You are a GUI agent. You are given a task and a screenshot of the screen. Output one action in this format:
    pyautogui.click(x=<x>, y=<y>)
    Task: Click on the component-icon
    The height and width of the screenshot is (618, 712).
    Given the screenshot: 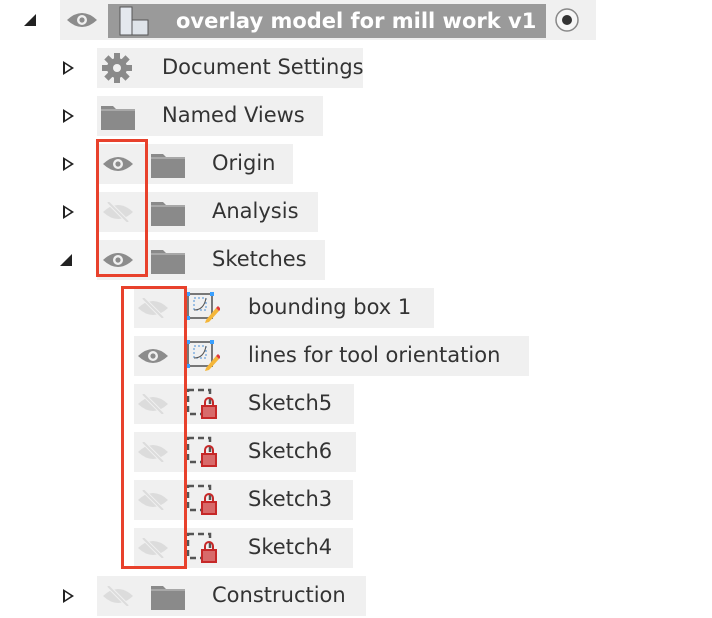 What is the action you would take?
    pyautogui.click(x=134, y=21)
    